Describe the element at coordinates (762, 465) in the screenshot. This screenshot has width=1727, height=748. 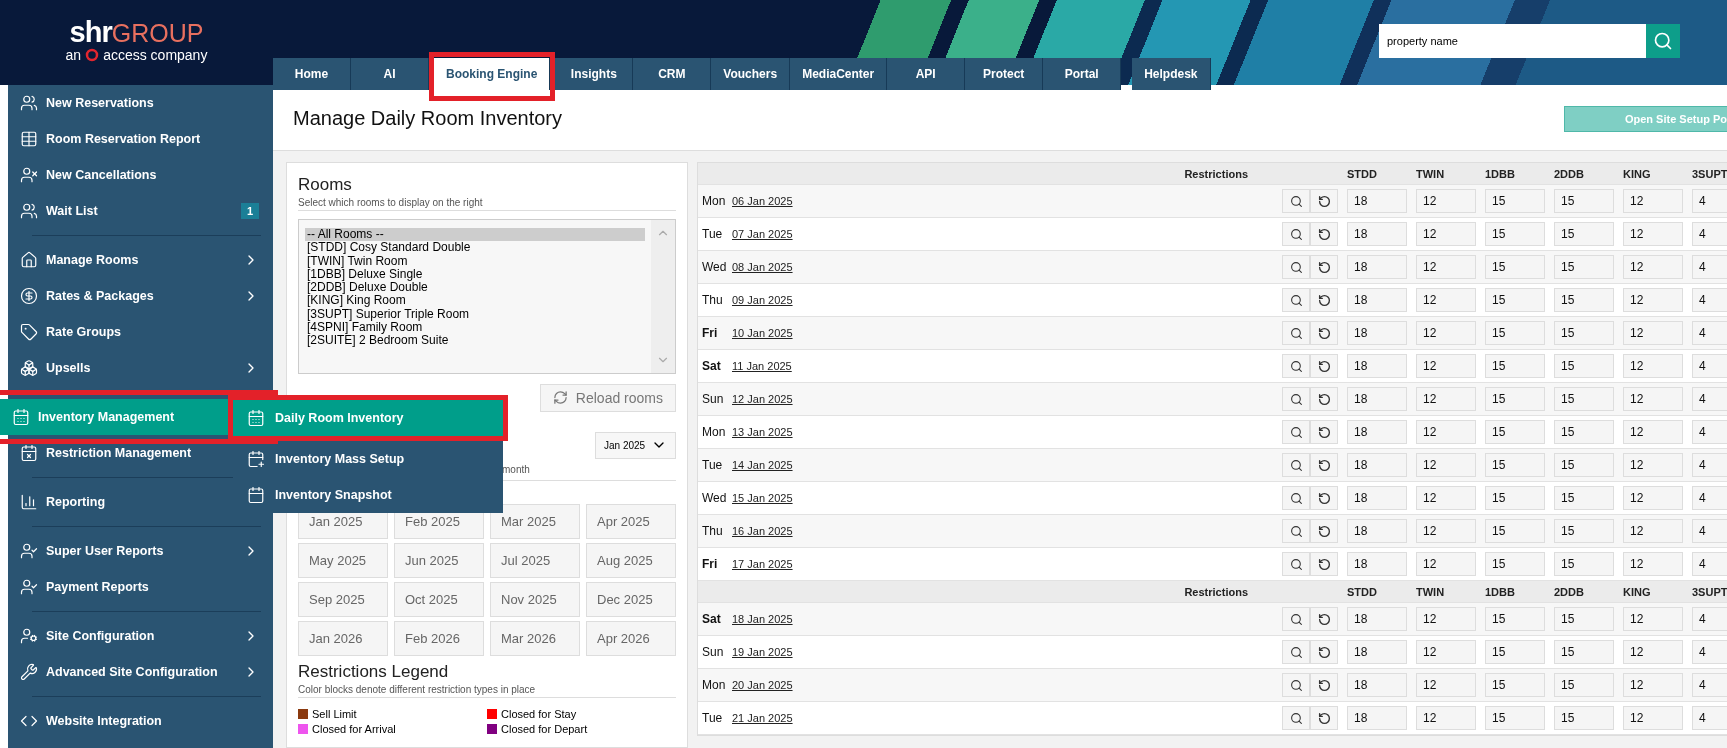
I see `date-link: 14 Jan 2025` at that location.